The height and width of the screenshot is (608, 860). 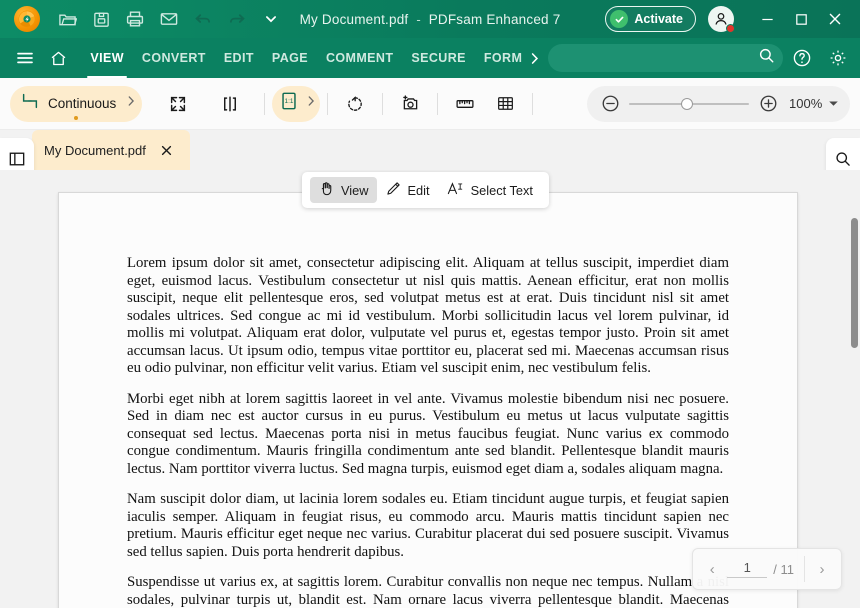 I want to click on zoom-slider, so click(x=689, y=104).